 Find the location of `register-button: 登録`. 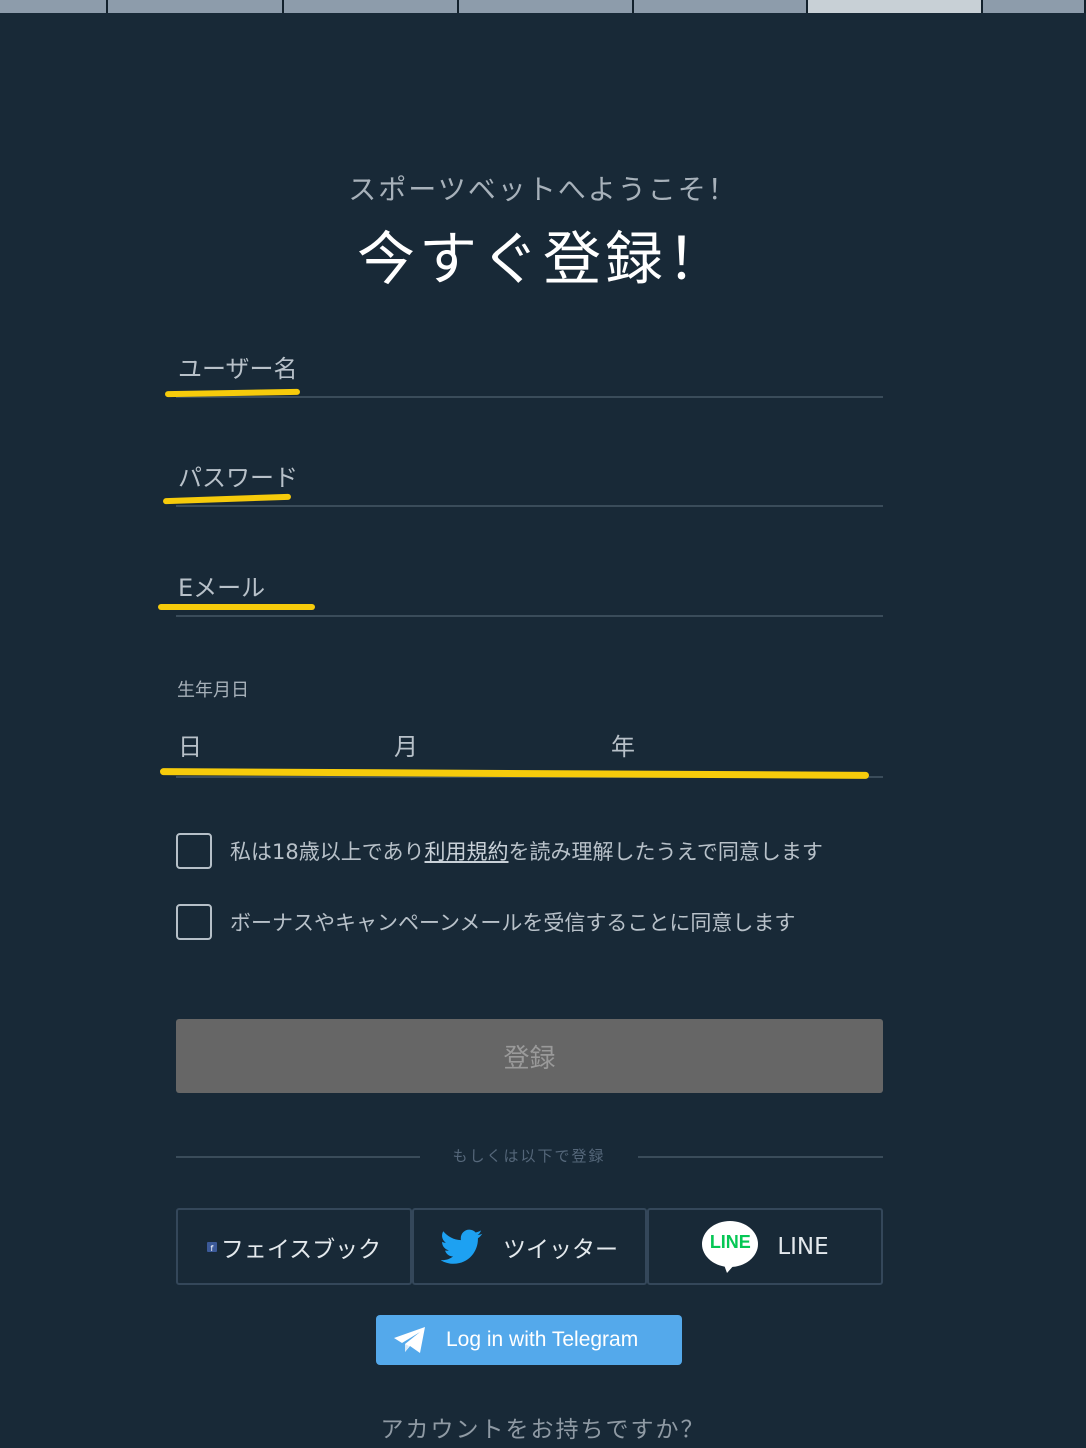

register-button: 登録 is located at coordinates (529, 1056).